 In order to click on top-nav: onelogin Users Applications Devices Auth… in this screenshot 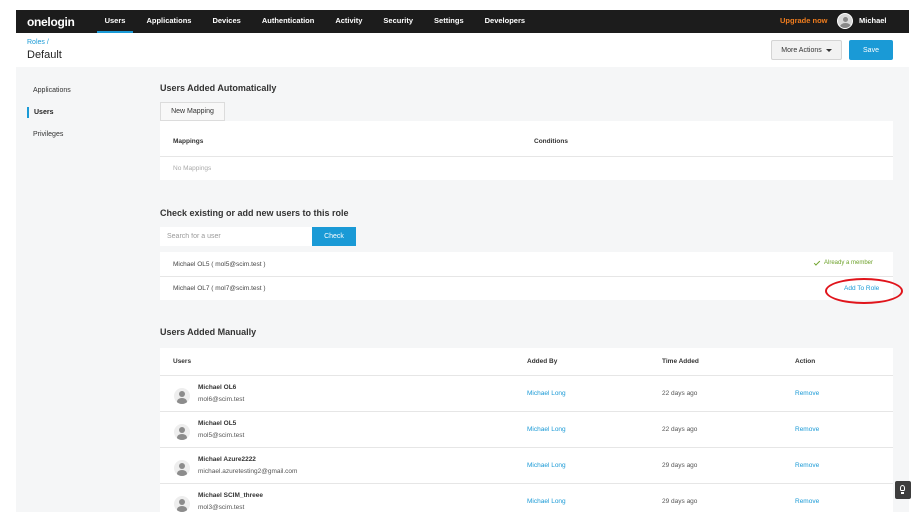, I will do `click(462, 21)`.